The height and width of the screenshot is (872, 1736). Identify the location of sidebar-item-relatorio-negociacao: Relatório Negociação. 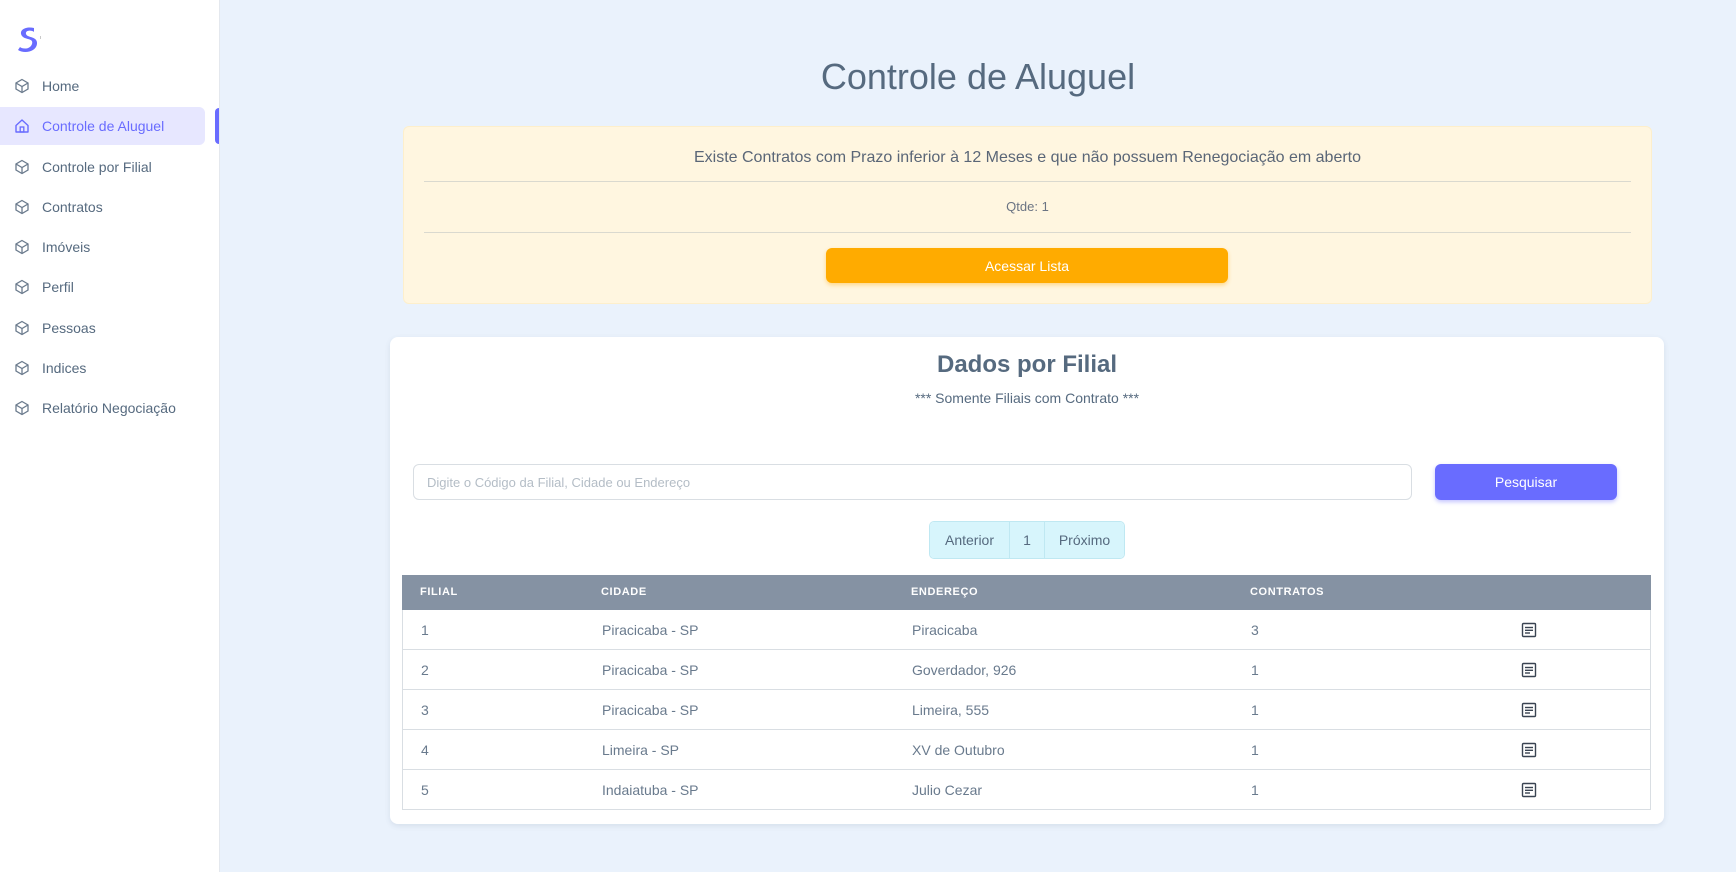
(102, 408).